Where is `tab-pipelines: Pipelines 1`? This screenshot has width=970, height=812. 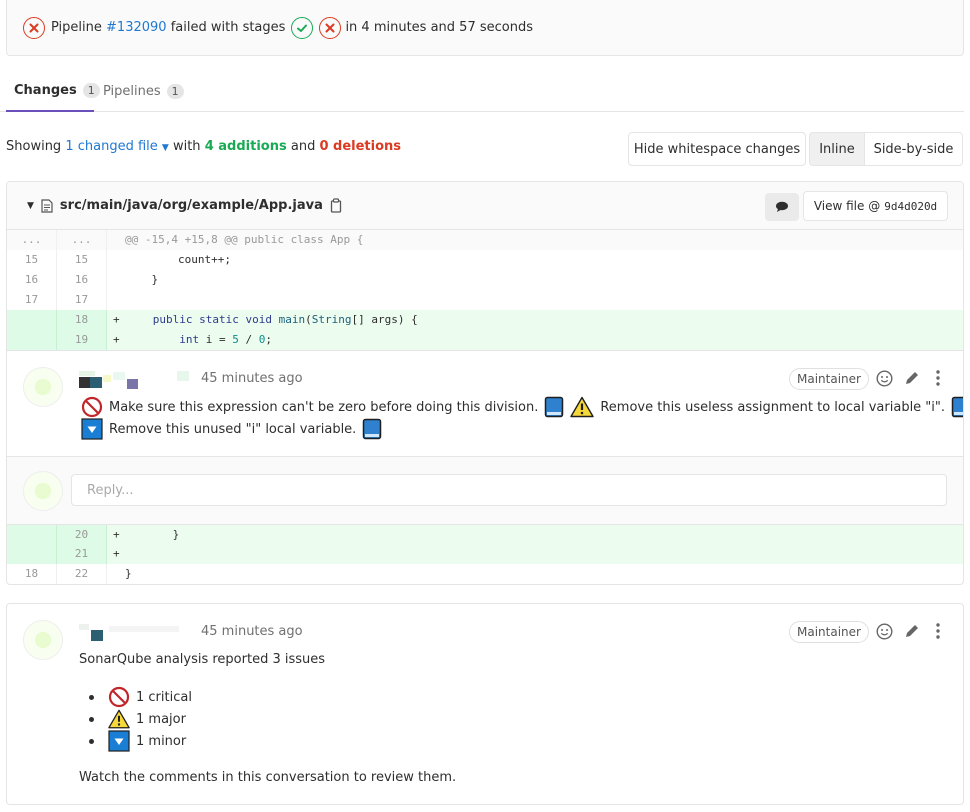
tab-pipelines: Pipelines 1 is located at coordinates (143, 91).